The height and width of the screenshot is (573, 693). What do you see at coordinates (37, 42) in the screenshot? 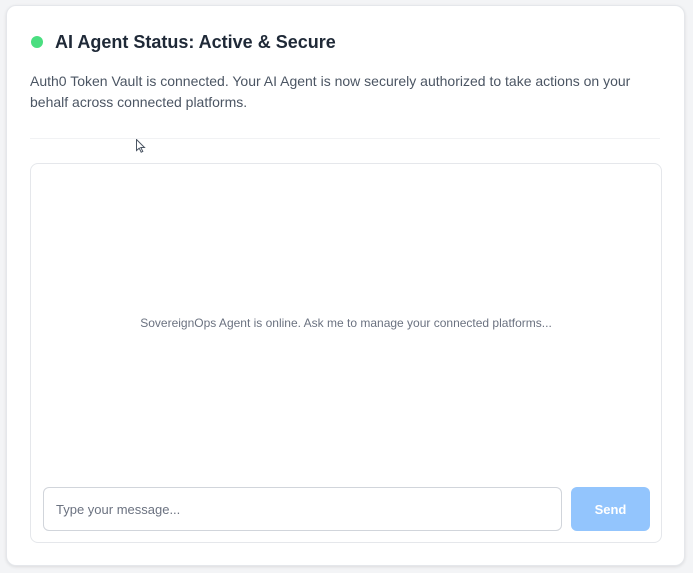
I see `status-dot-icon` at bounding box center [37, 42].